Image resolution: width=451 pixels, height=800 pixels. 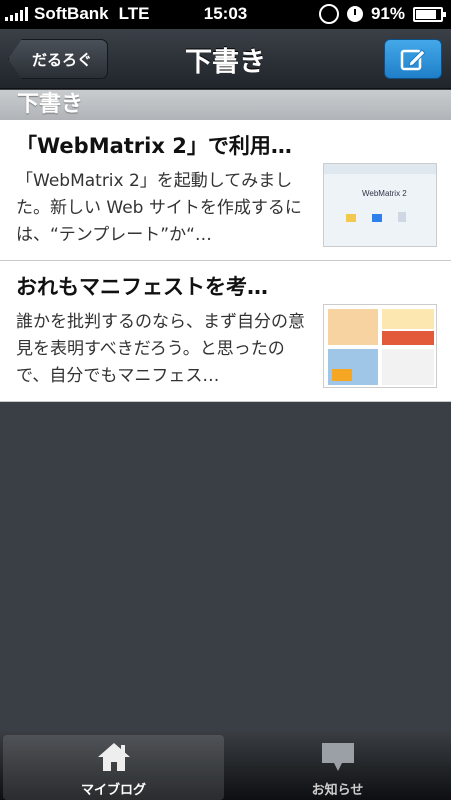 What do you see at coordinates (225, 105) in the screenshot?
I see `section-header: 下書き` at bounding box center [225, 105].